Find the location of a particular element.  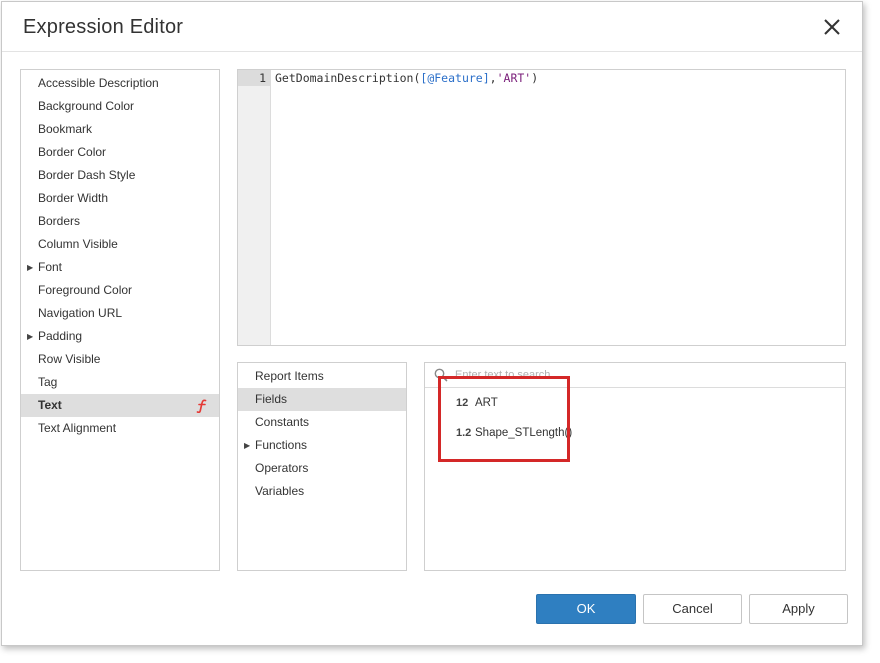

field-item-art: 12 ART is located at coordinates (635, 403).